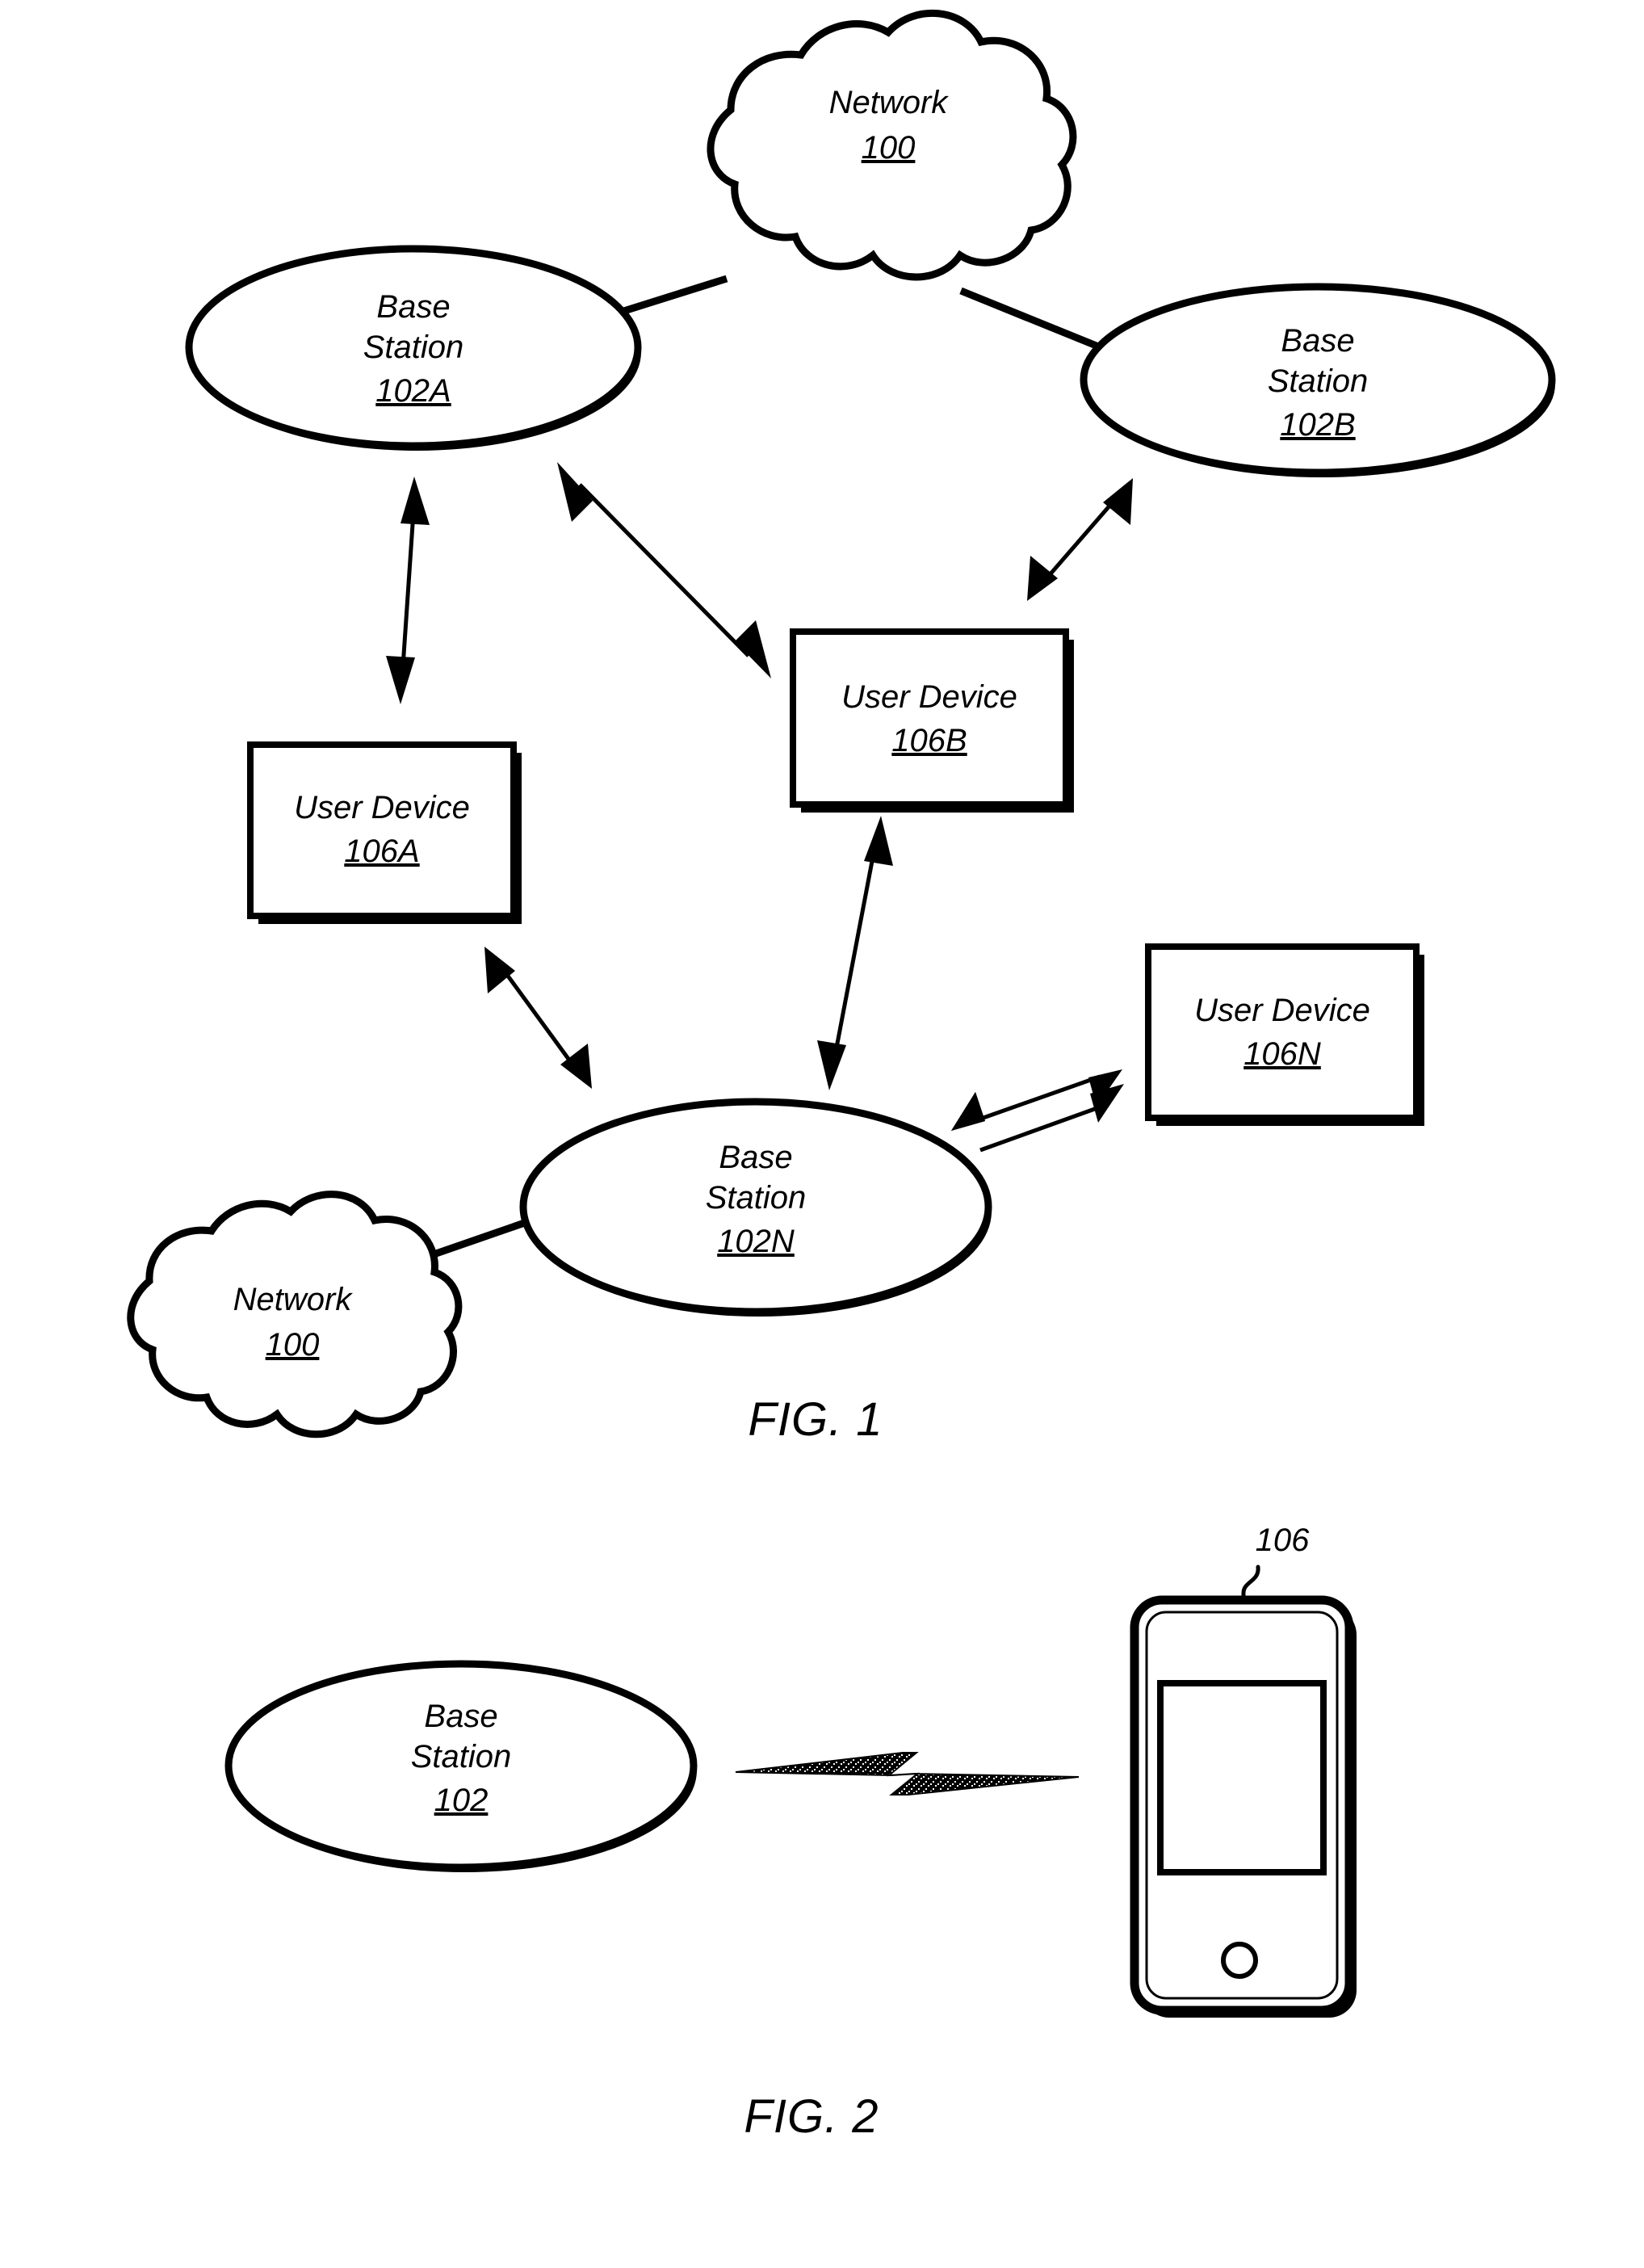  Describe the element at coordinates (1080, 539) in the screenshot. I see `arrow-base-station-b-to-user-device-b` at that location.